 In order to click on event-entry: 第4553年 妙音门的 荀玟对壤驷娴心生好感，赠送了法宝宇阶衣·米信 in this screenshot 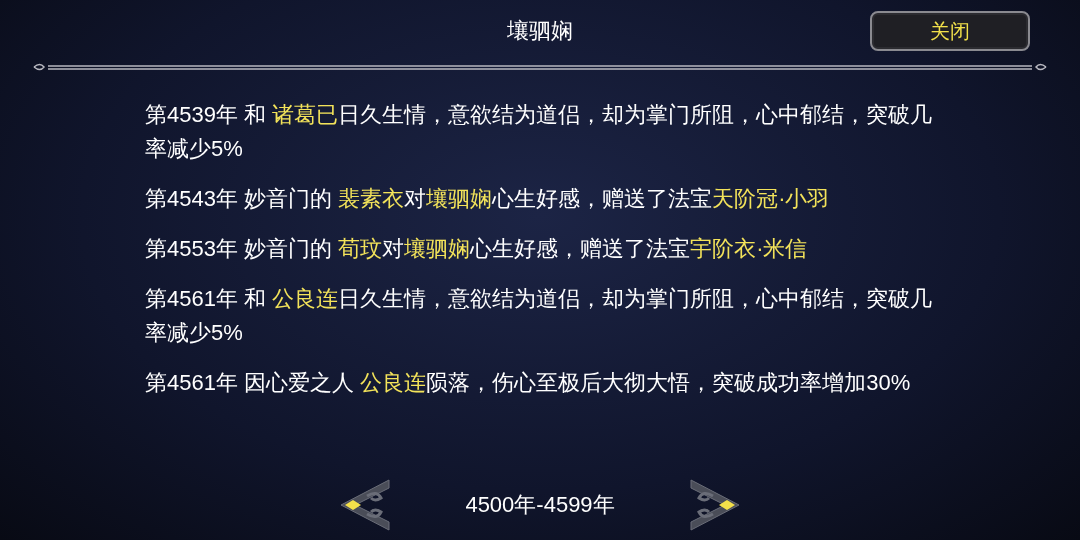, I will do `click(477, 249)`.